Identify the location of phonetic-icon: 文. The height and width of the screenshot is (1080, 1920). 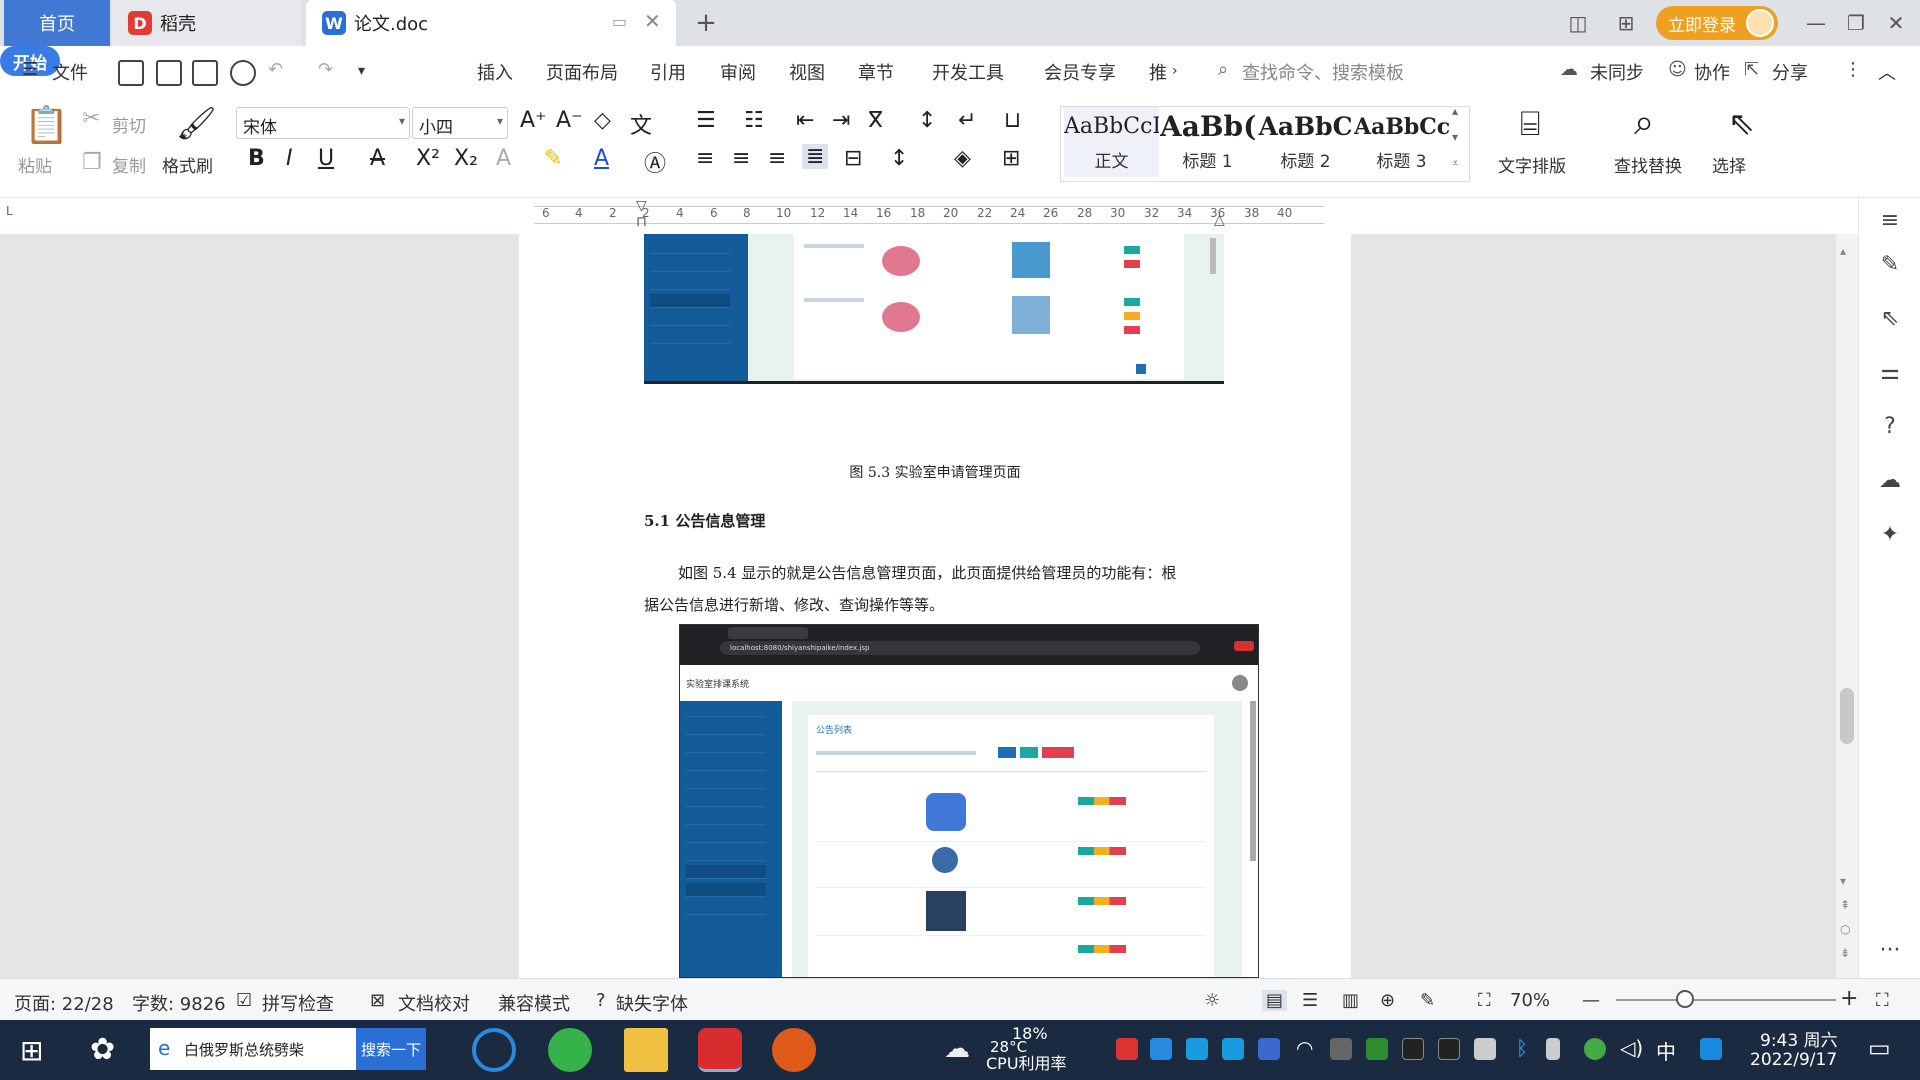
(641, 124).